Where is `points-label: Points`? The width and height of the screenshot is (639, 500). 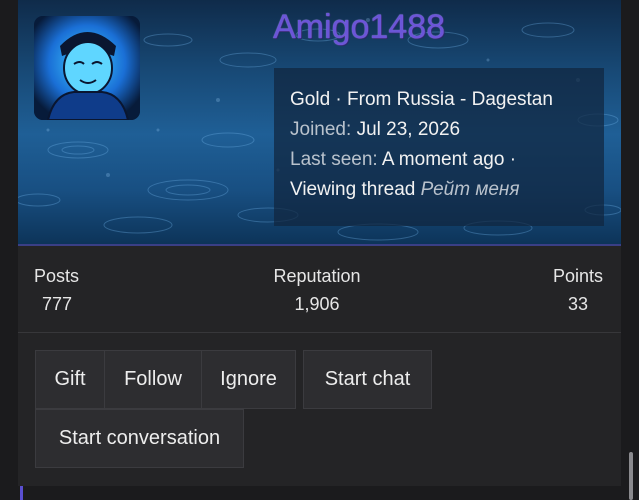
points-label: Points is located at coordinates (577, 276).